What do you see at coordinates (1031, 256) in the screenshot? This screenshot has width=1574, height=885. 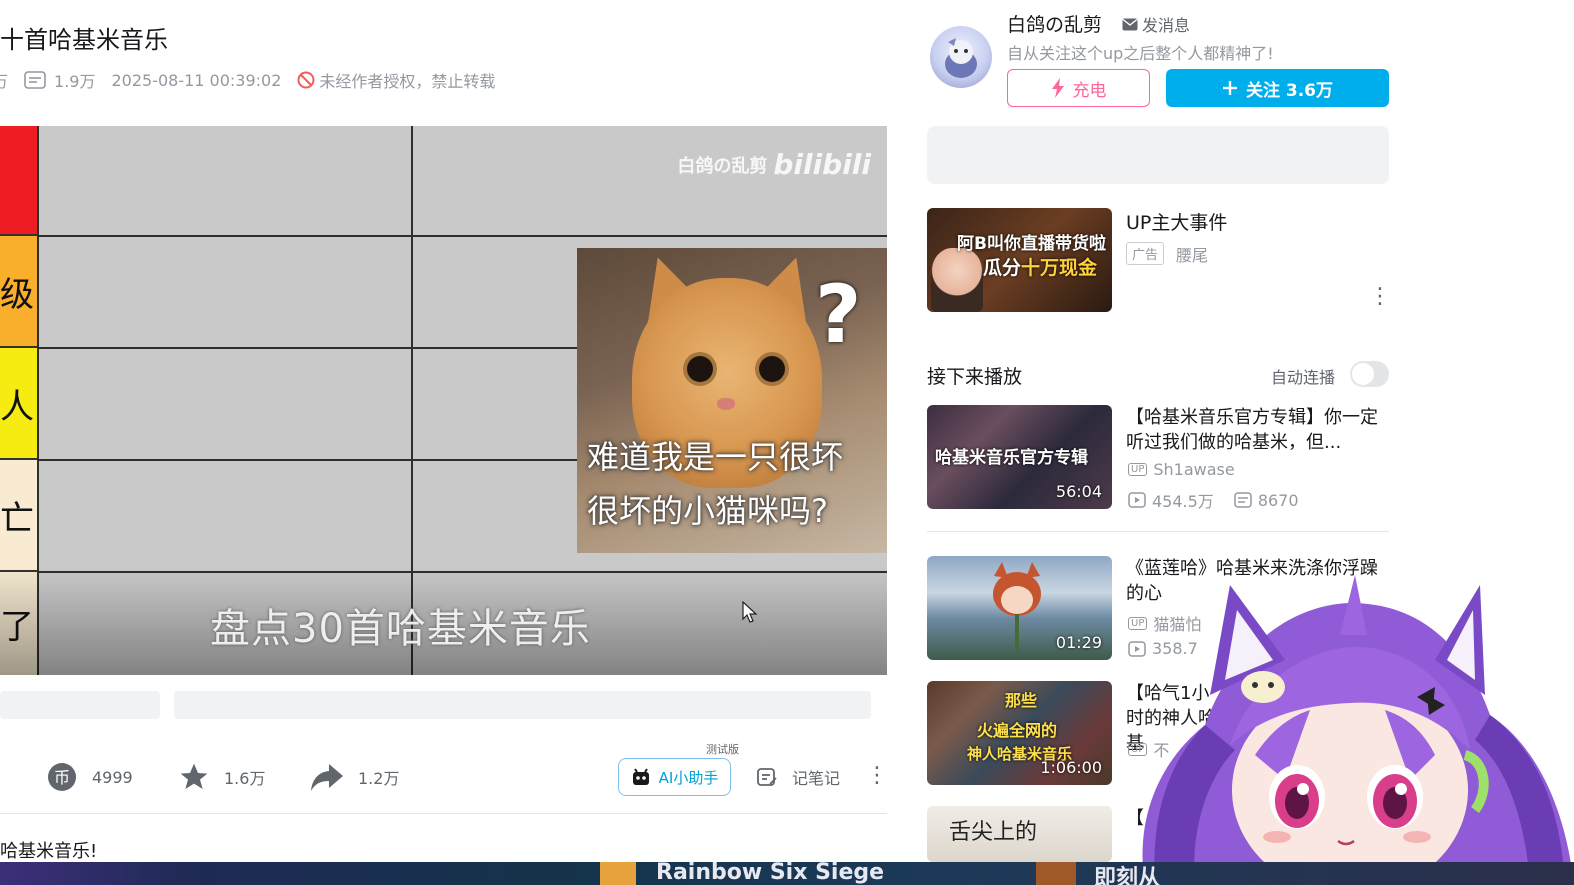 I see `ad-thumbnail-text: 阿B叫你直播带货啦 瓜分十万现金` at bounding box center [1031, 256].